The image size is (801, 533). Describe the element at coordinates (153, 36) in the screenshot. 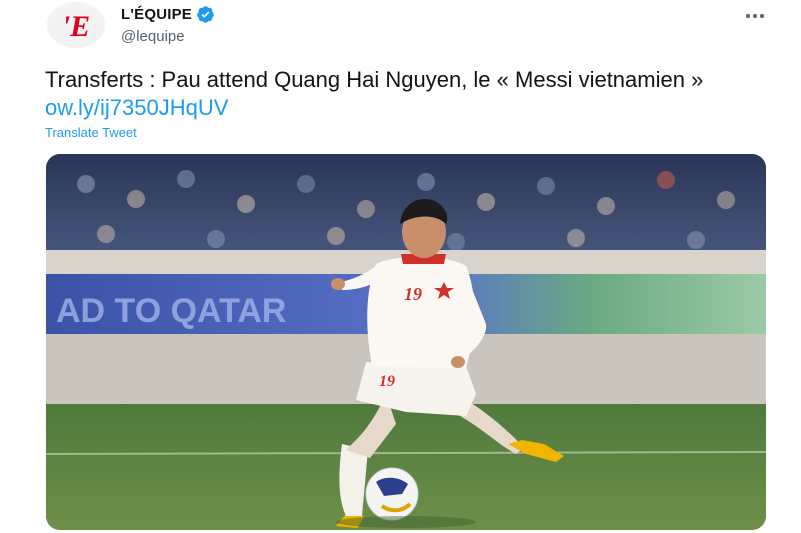

I see `author-handle: @lequipe` at that location.